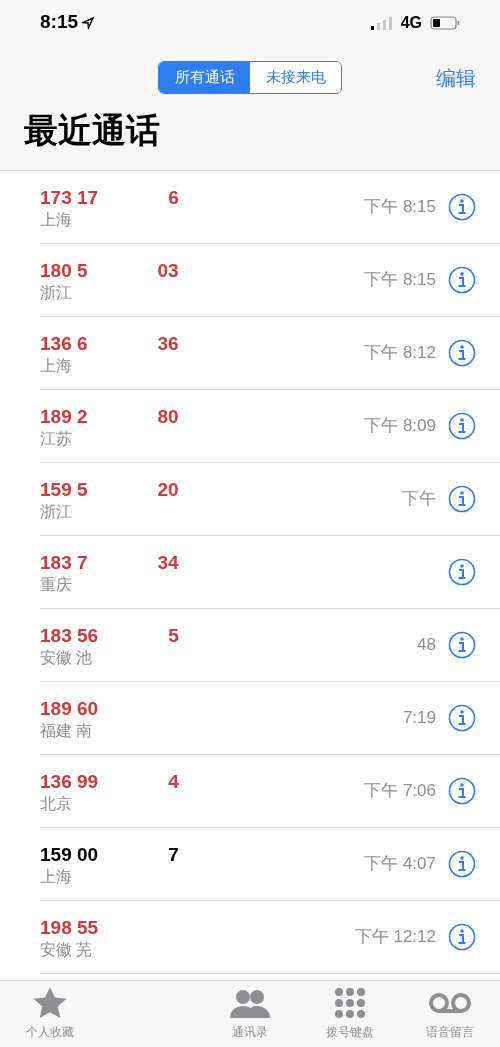  I want to click on edit-button: 编辑, so click(456, 77).